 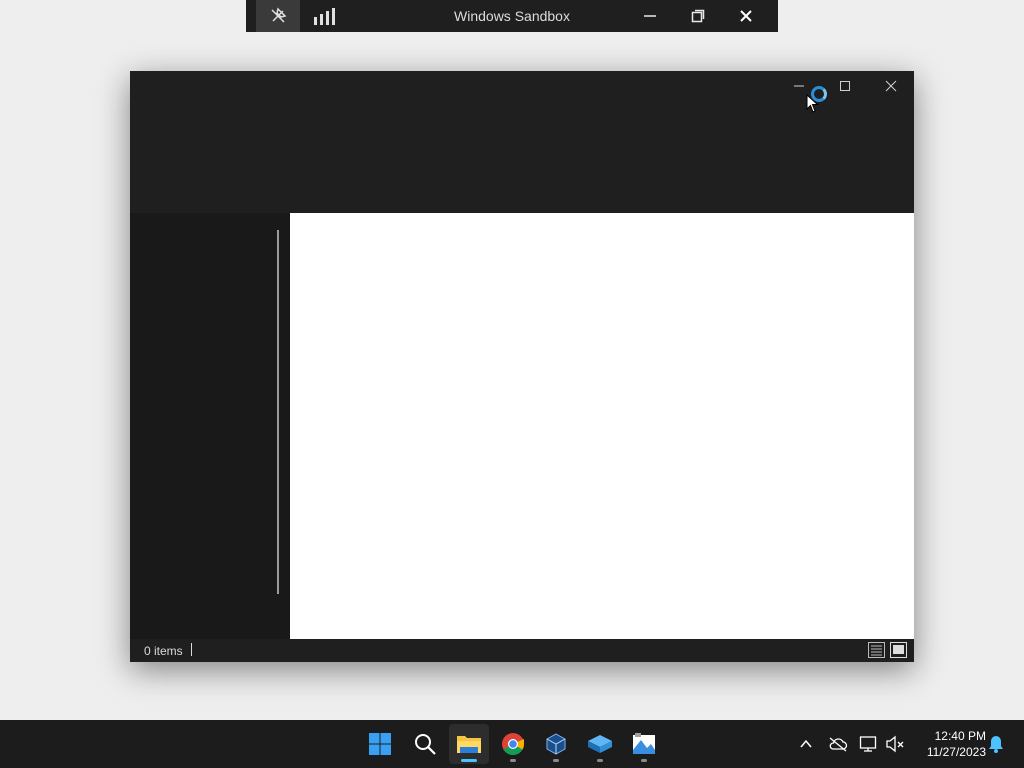 I want to click on navigation-pane, so click(x=210, y=426).